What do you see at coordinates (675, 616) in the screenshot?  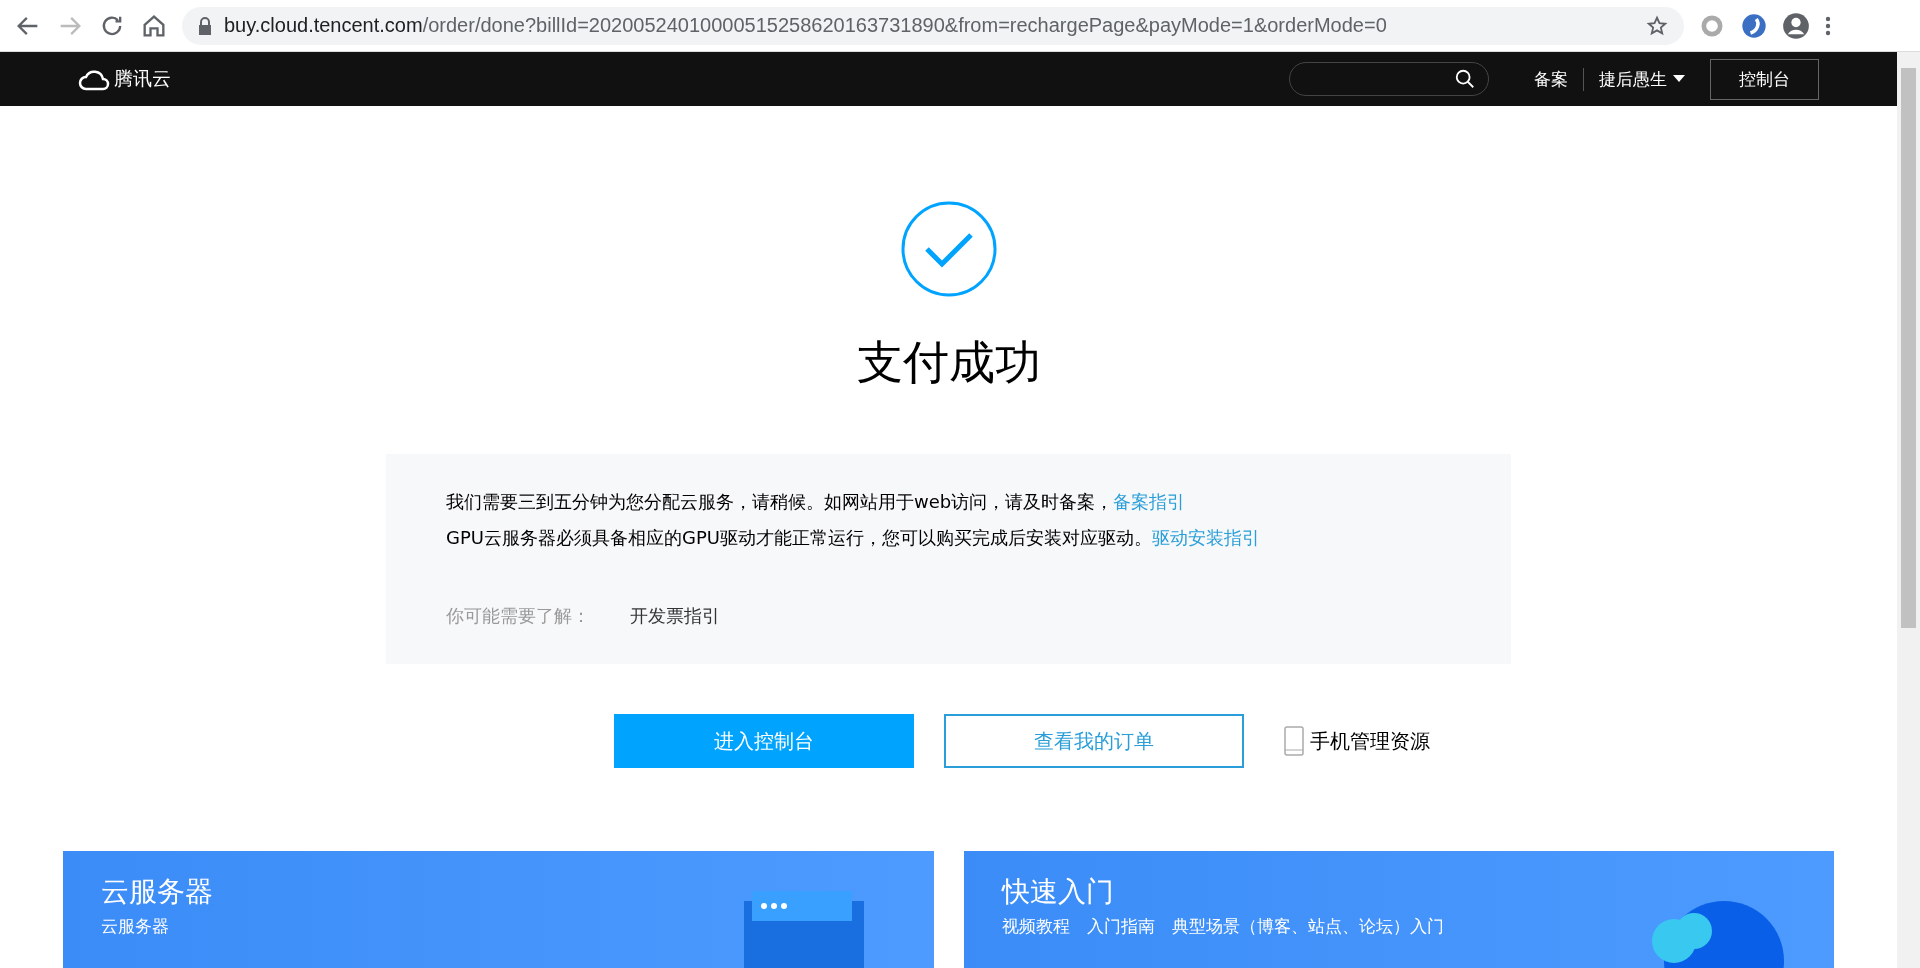 I see `guide-link: 开发票指引` at bounding box center [675, 616].